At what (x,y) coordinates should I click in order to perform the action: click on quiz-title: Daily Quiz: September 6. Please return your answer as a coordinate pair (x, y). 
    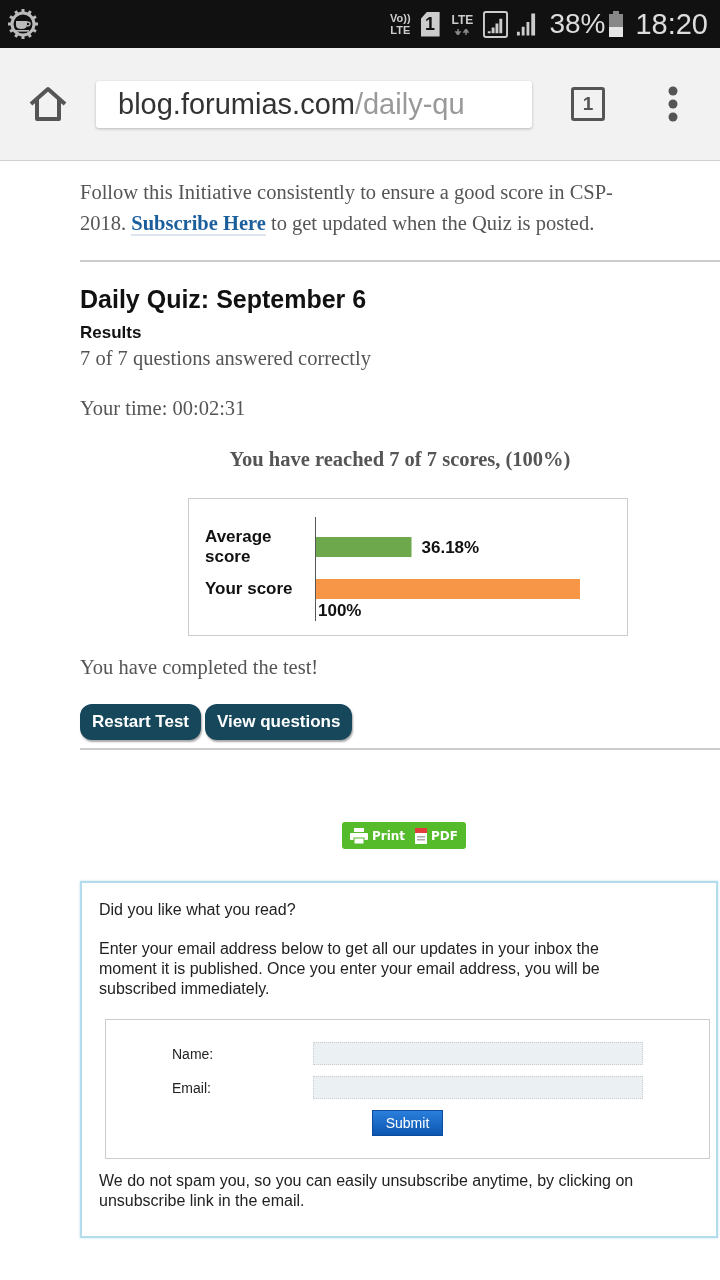
    Looking at the image, I should click on (224, 299).